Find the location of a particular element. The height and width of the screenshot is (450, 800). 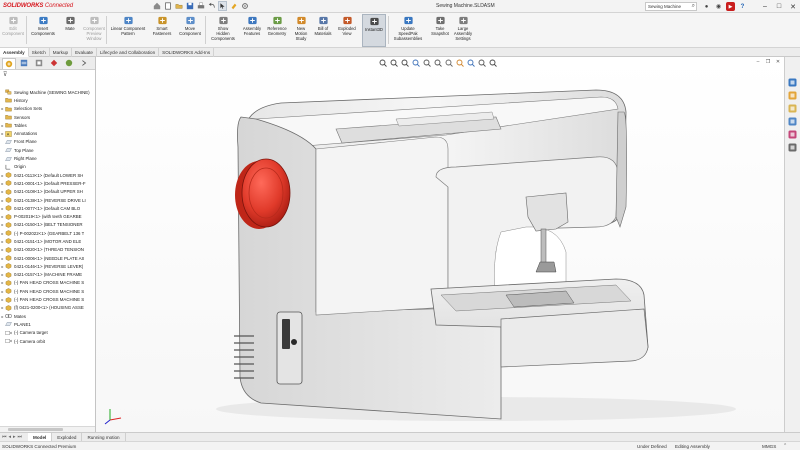

print-icon is located at coordinates (200, 6).